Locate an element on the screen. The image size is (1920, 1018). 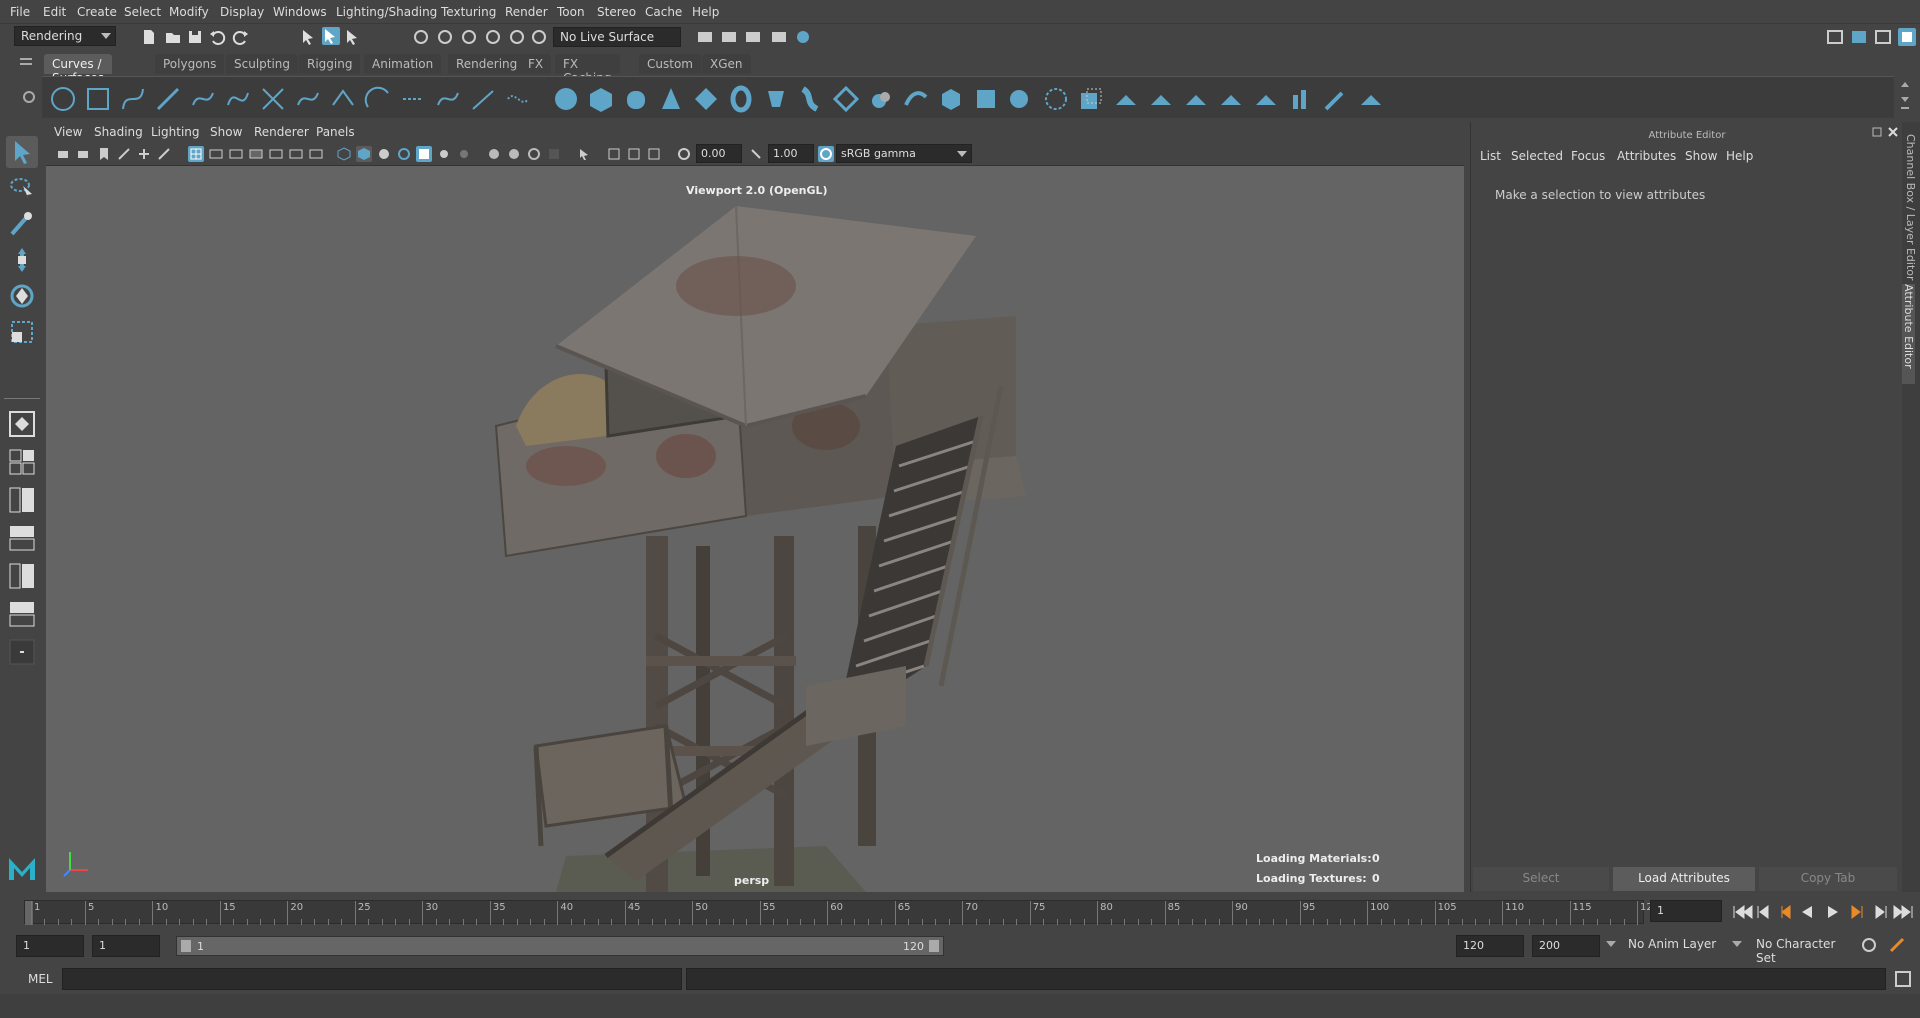
wireframe-icon is located at coordinates (344, 154).